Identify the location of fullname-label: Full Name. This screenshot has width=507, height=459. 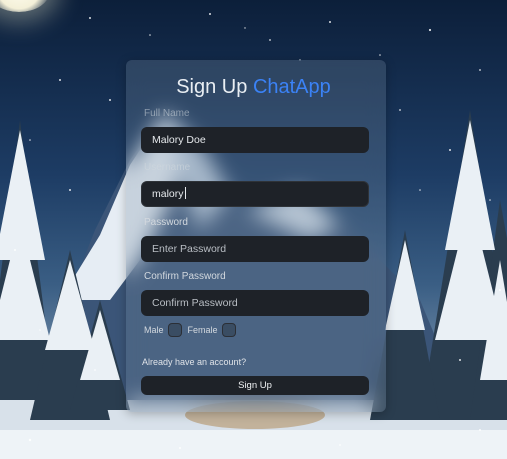
(167, 113).